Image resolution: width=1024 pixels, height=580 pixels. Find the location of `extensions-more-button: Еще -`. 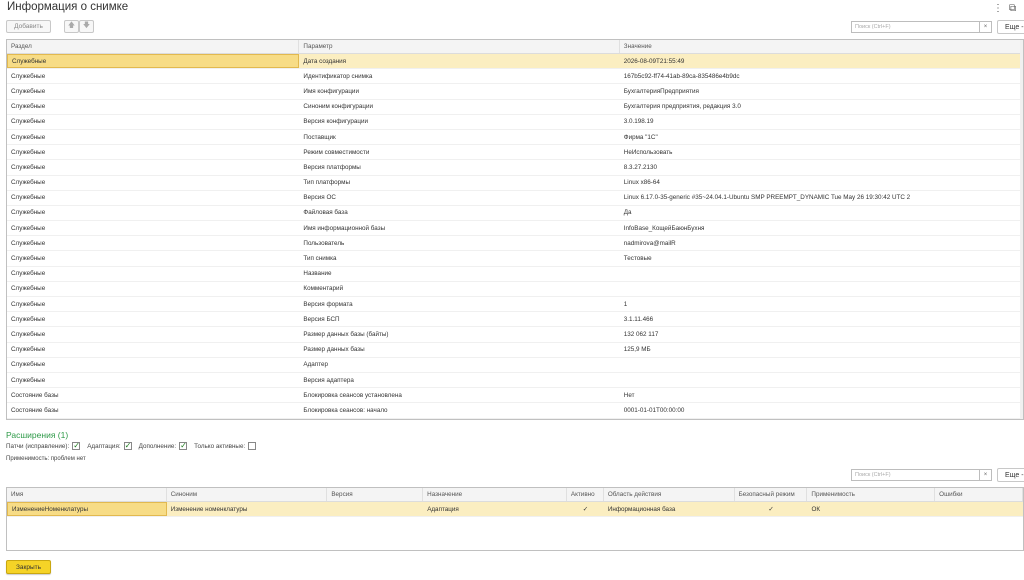

extensions-more-button: Еще - is located at coordinates (1010, 475).